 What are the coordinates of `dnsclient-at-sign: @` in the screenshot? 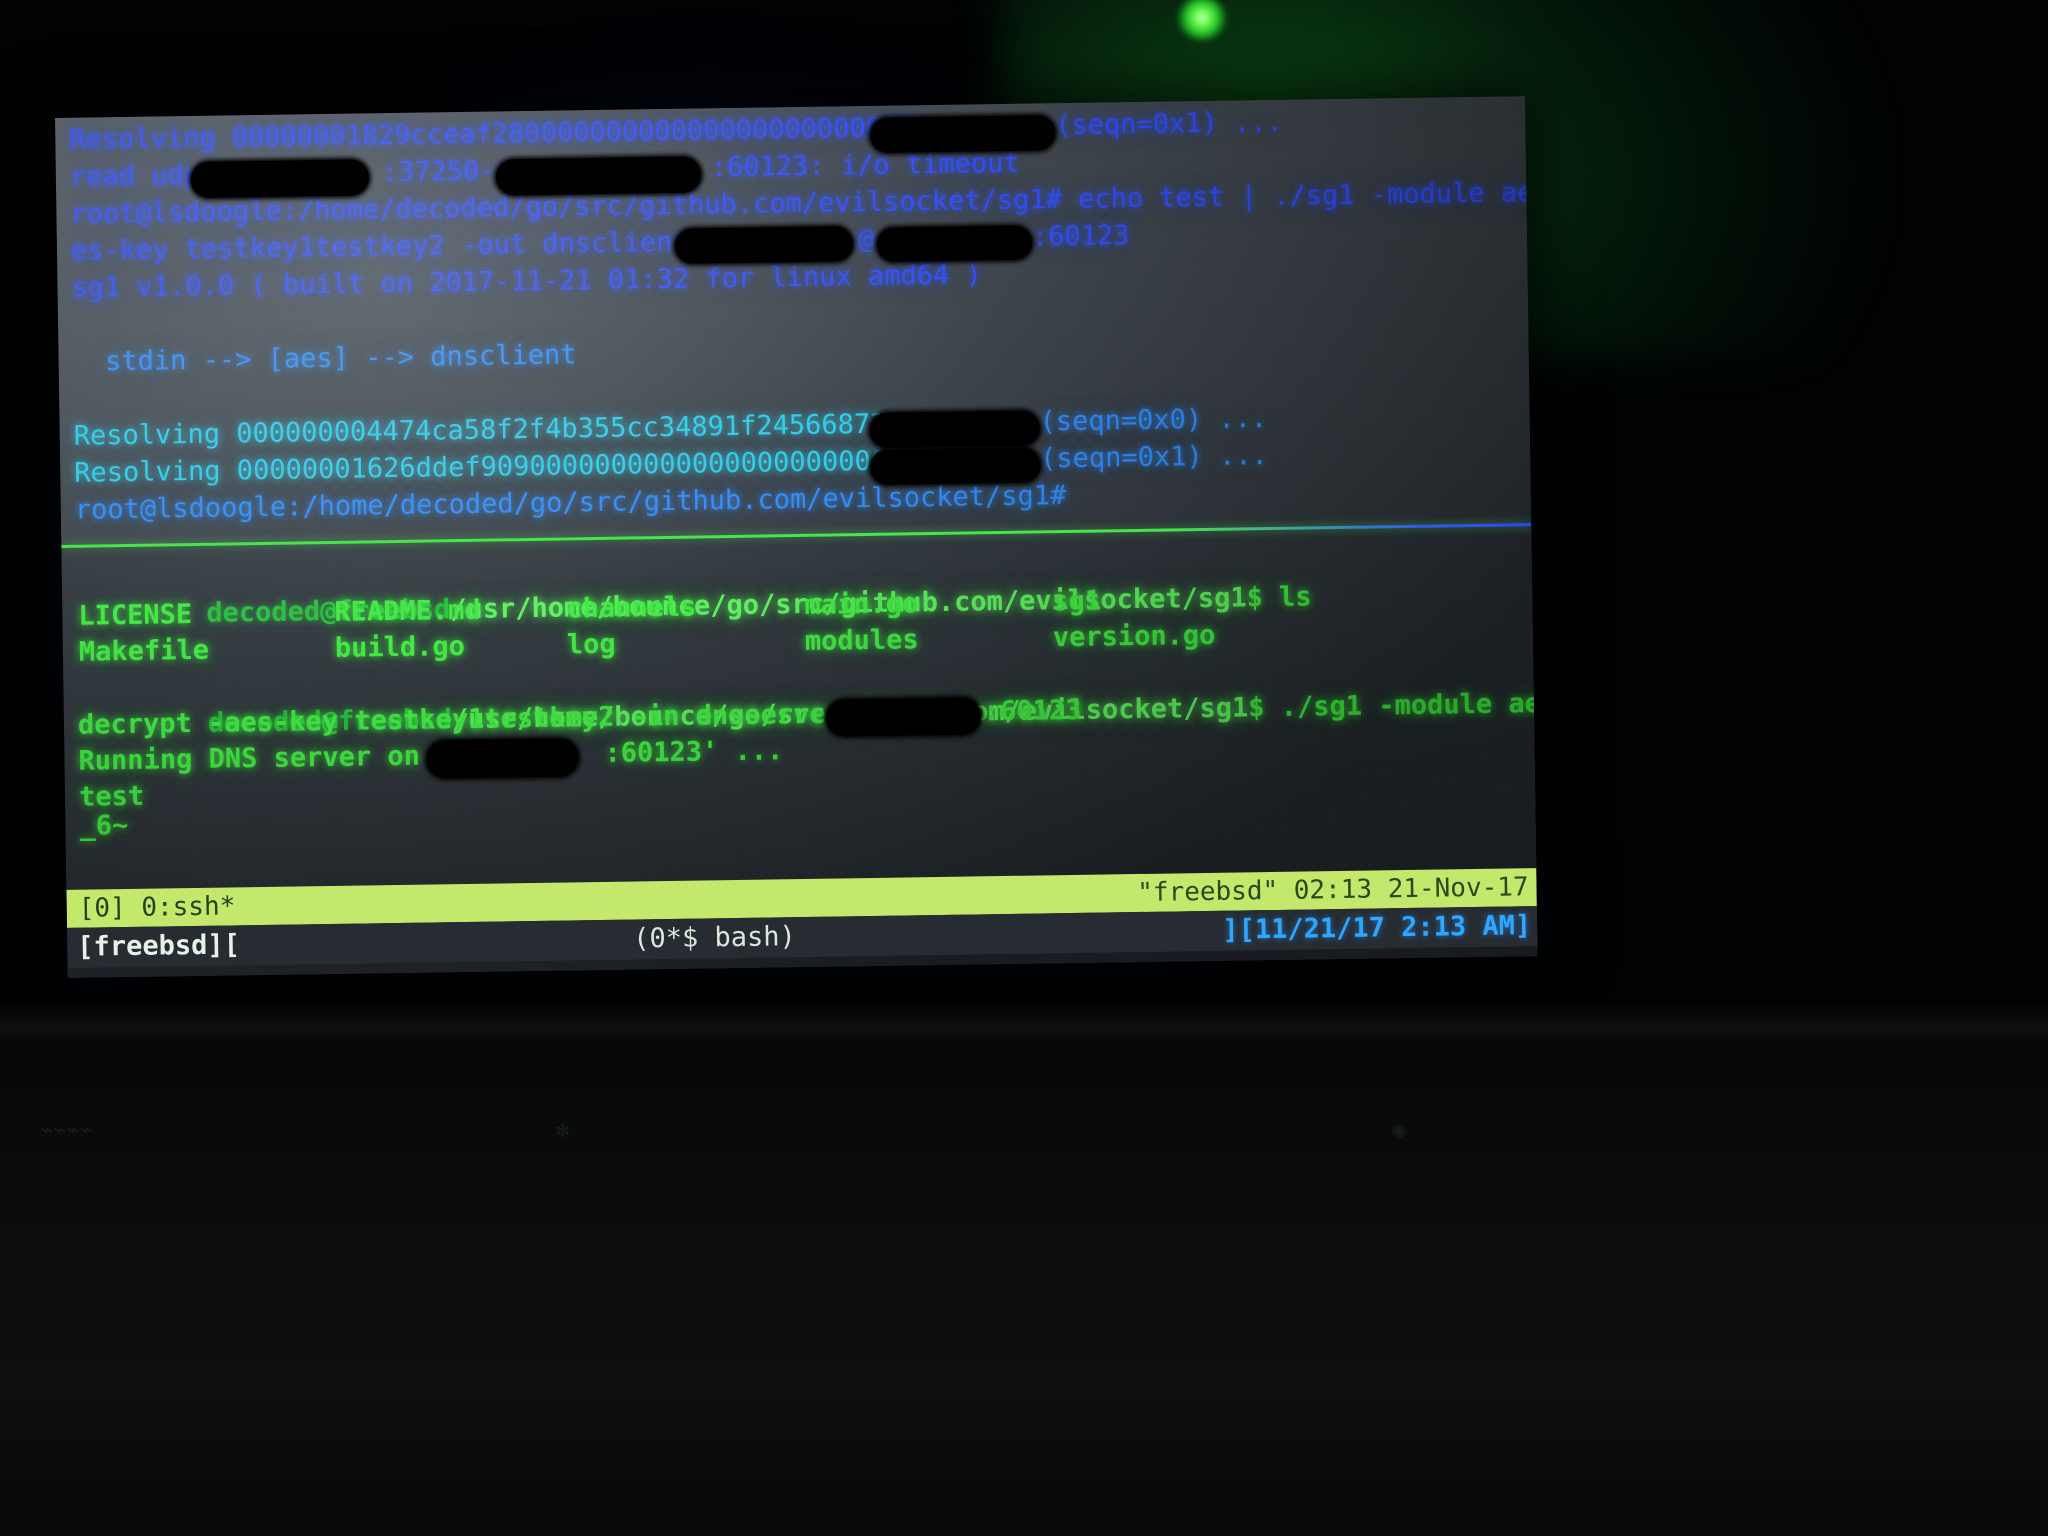 It's located at (866, 239).